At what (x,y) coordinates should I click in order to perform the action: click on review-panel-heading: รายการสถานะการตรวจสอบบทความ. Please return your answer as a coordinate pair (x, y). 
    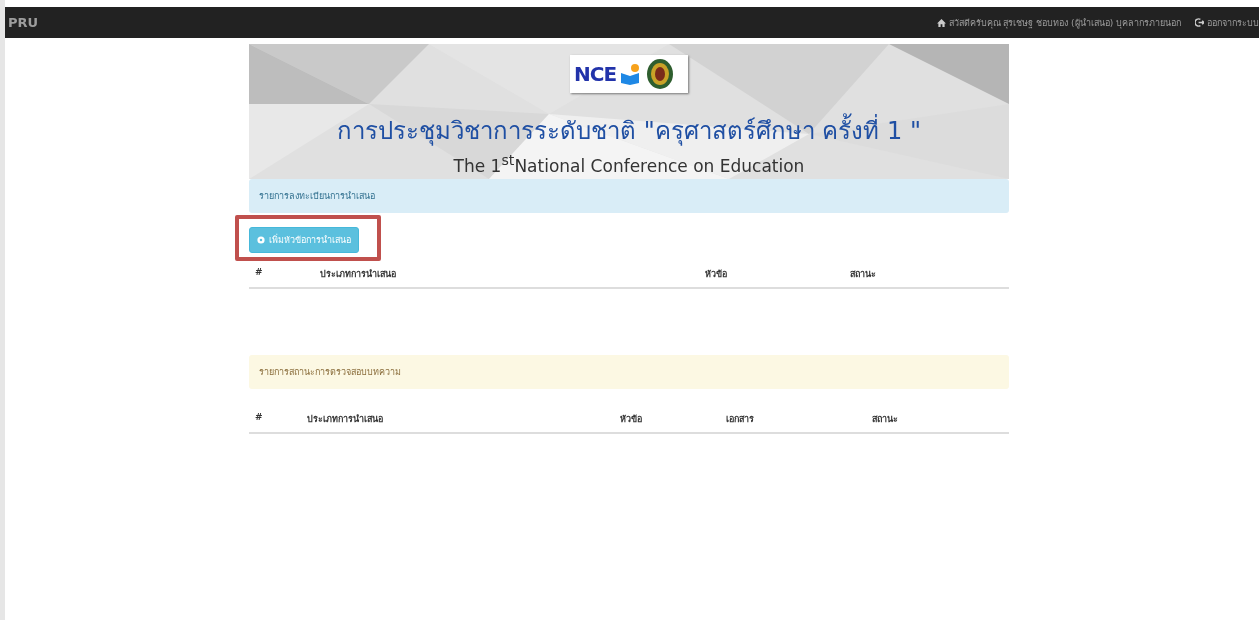
    Looking at the image, I should click on (629, 372).